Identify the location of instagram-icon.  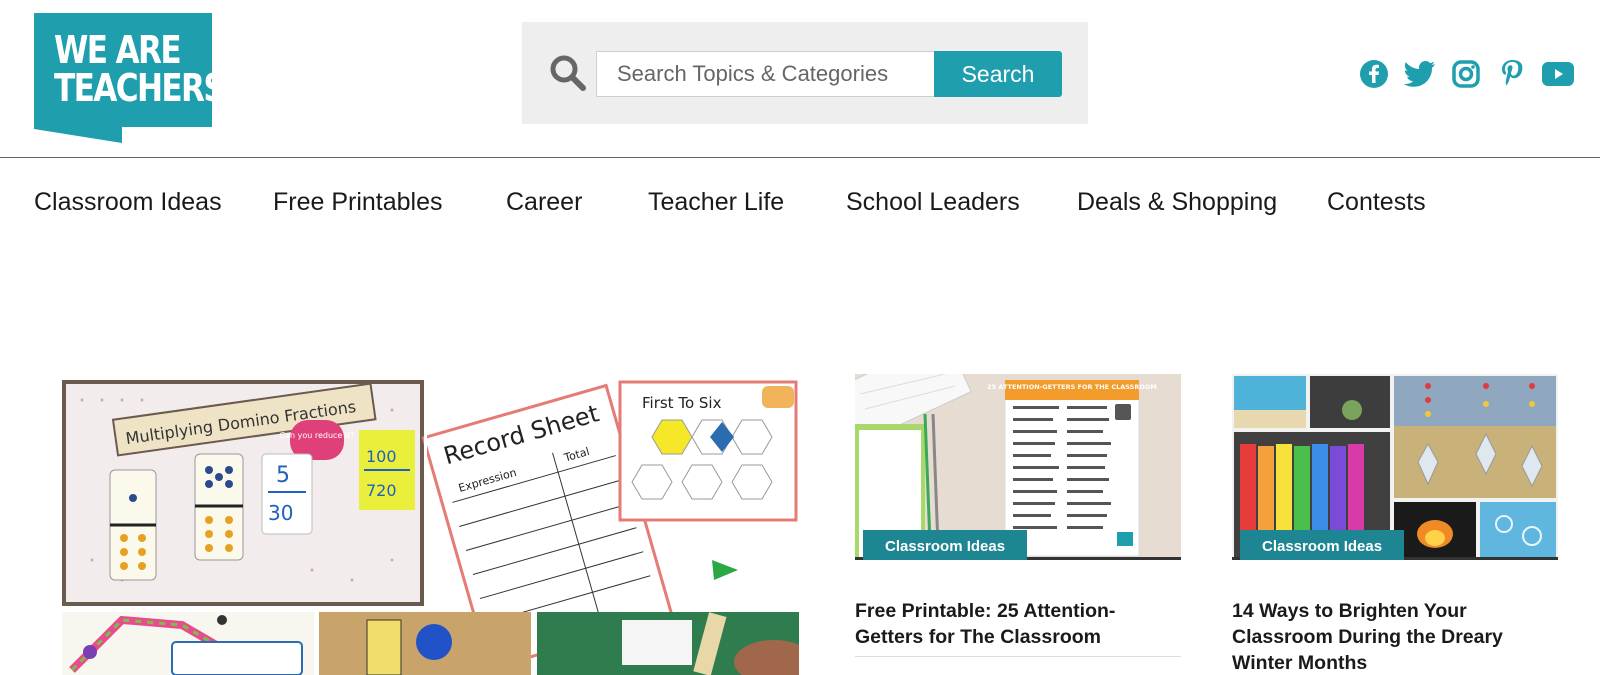
(1466, 74).